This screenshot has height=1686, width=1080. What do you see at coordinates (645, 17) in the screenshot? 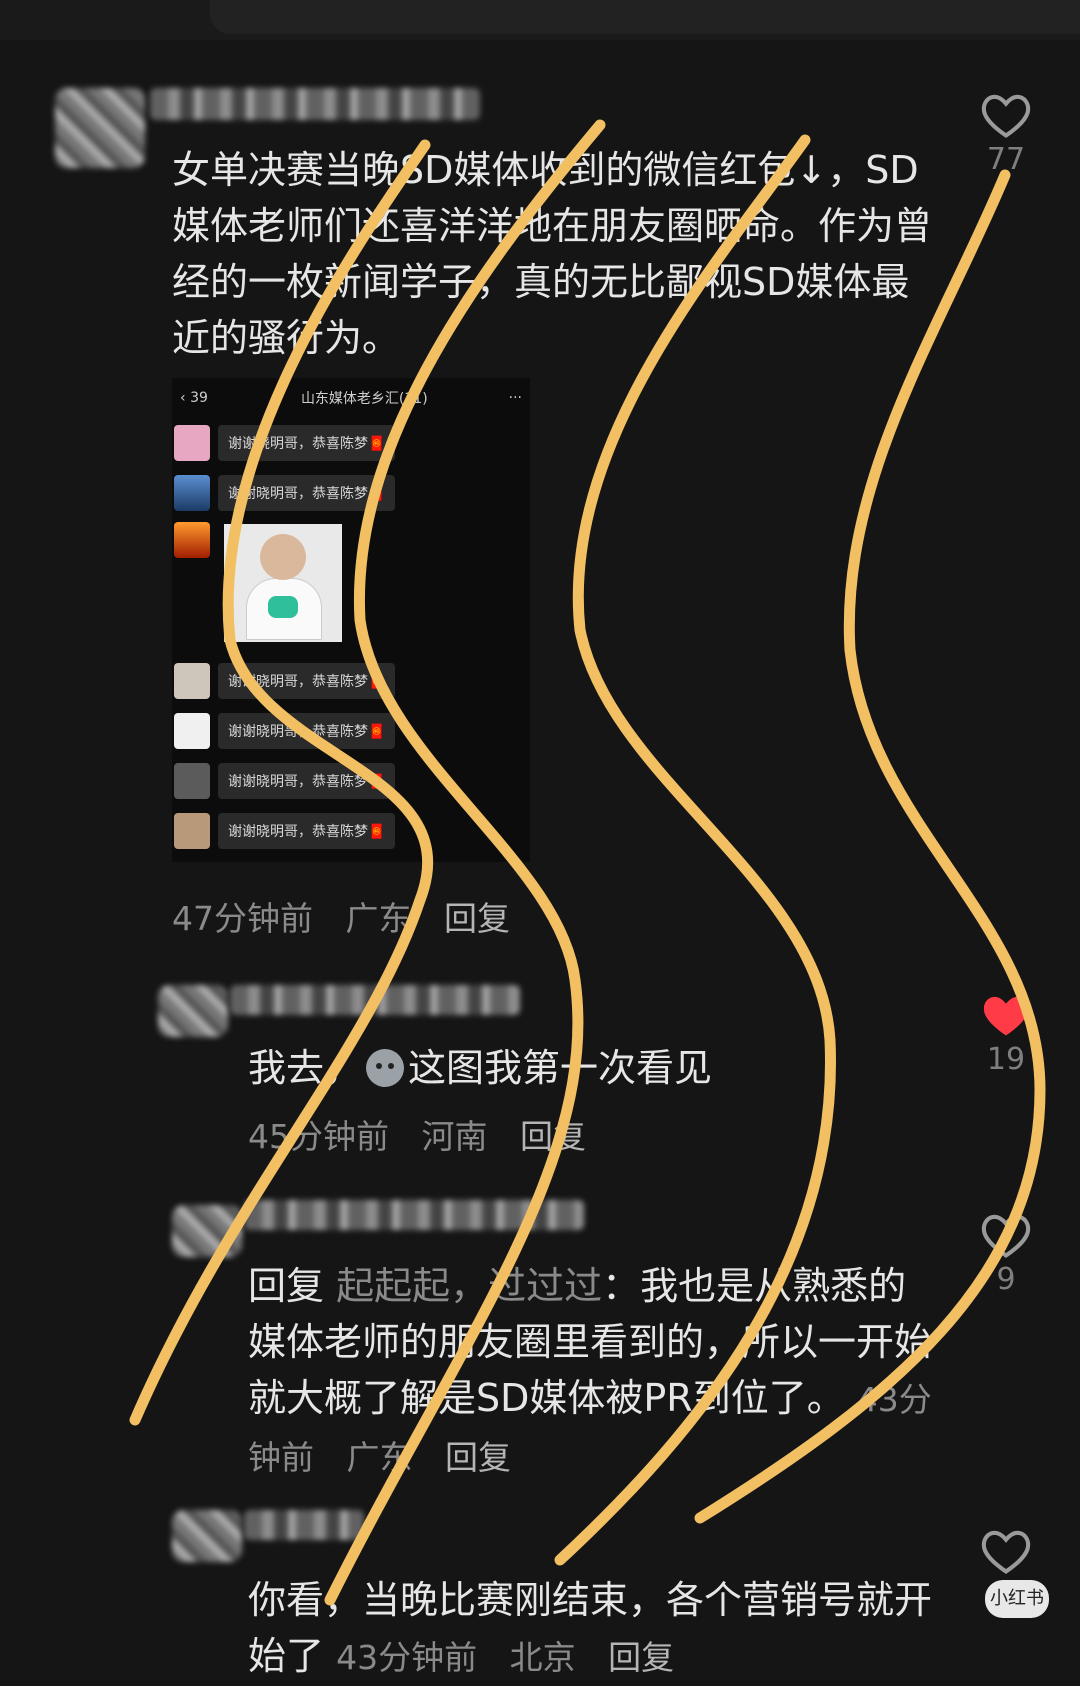
I see `top-search-bar` at bounding box center [645, 17].